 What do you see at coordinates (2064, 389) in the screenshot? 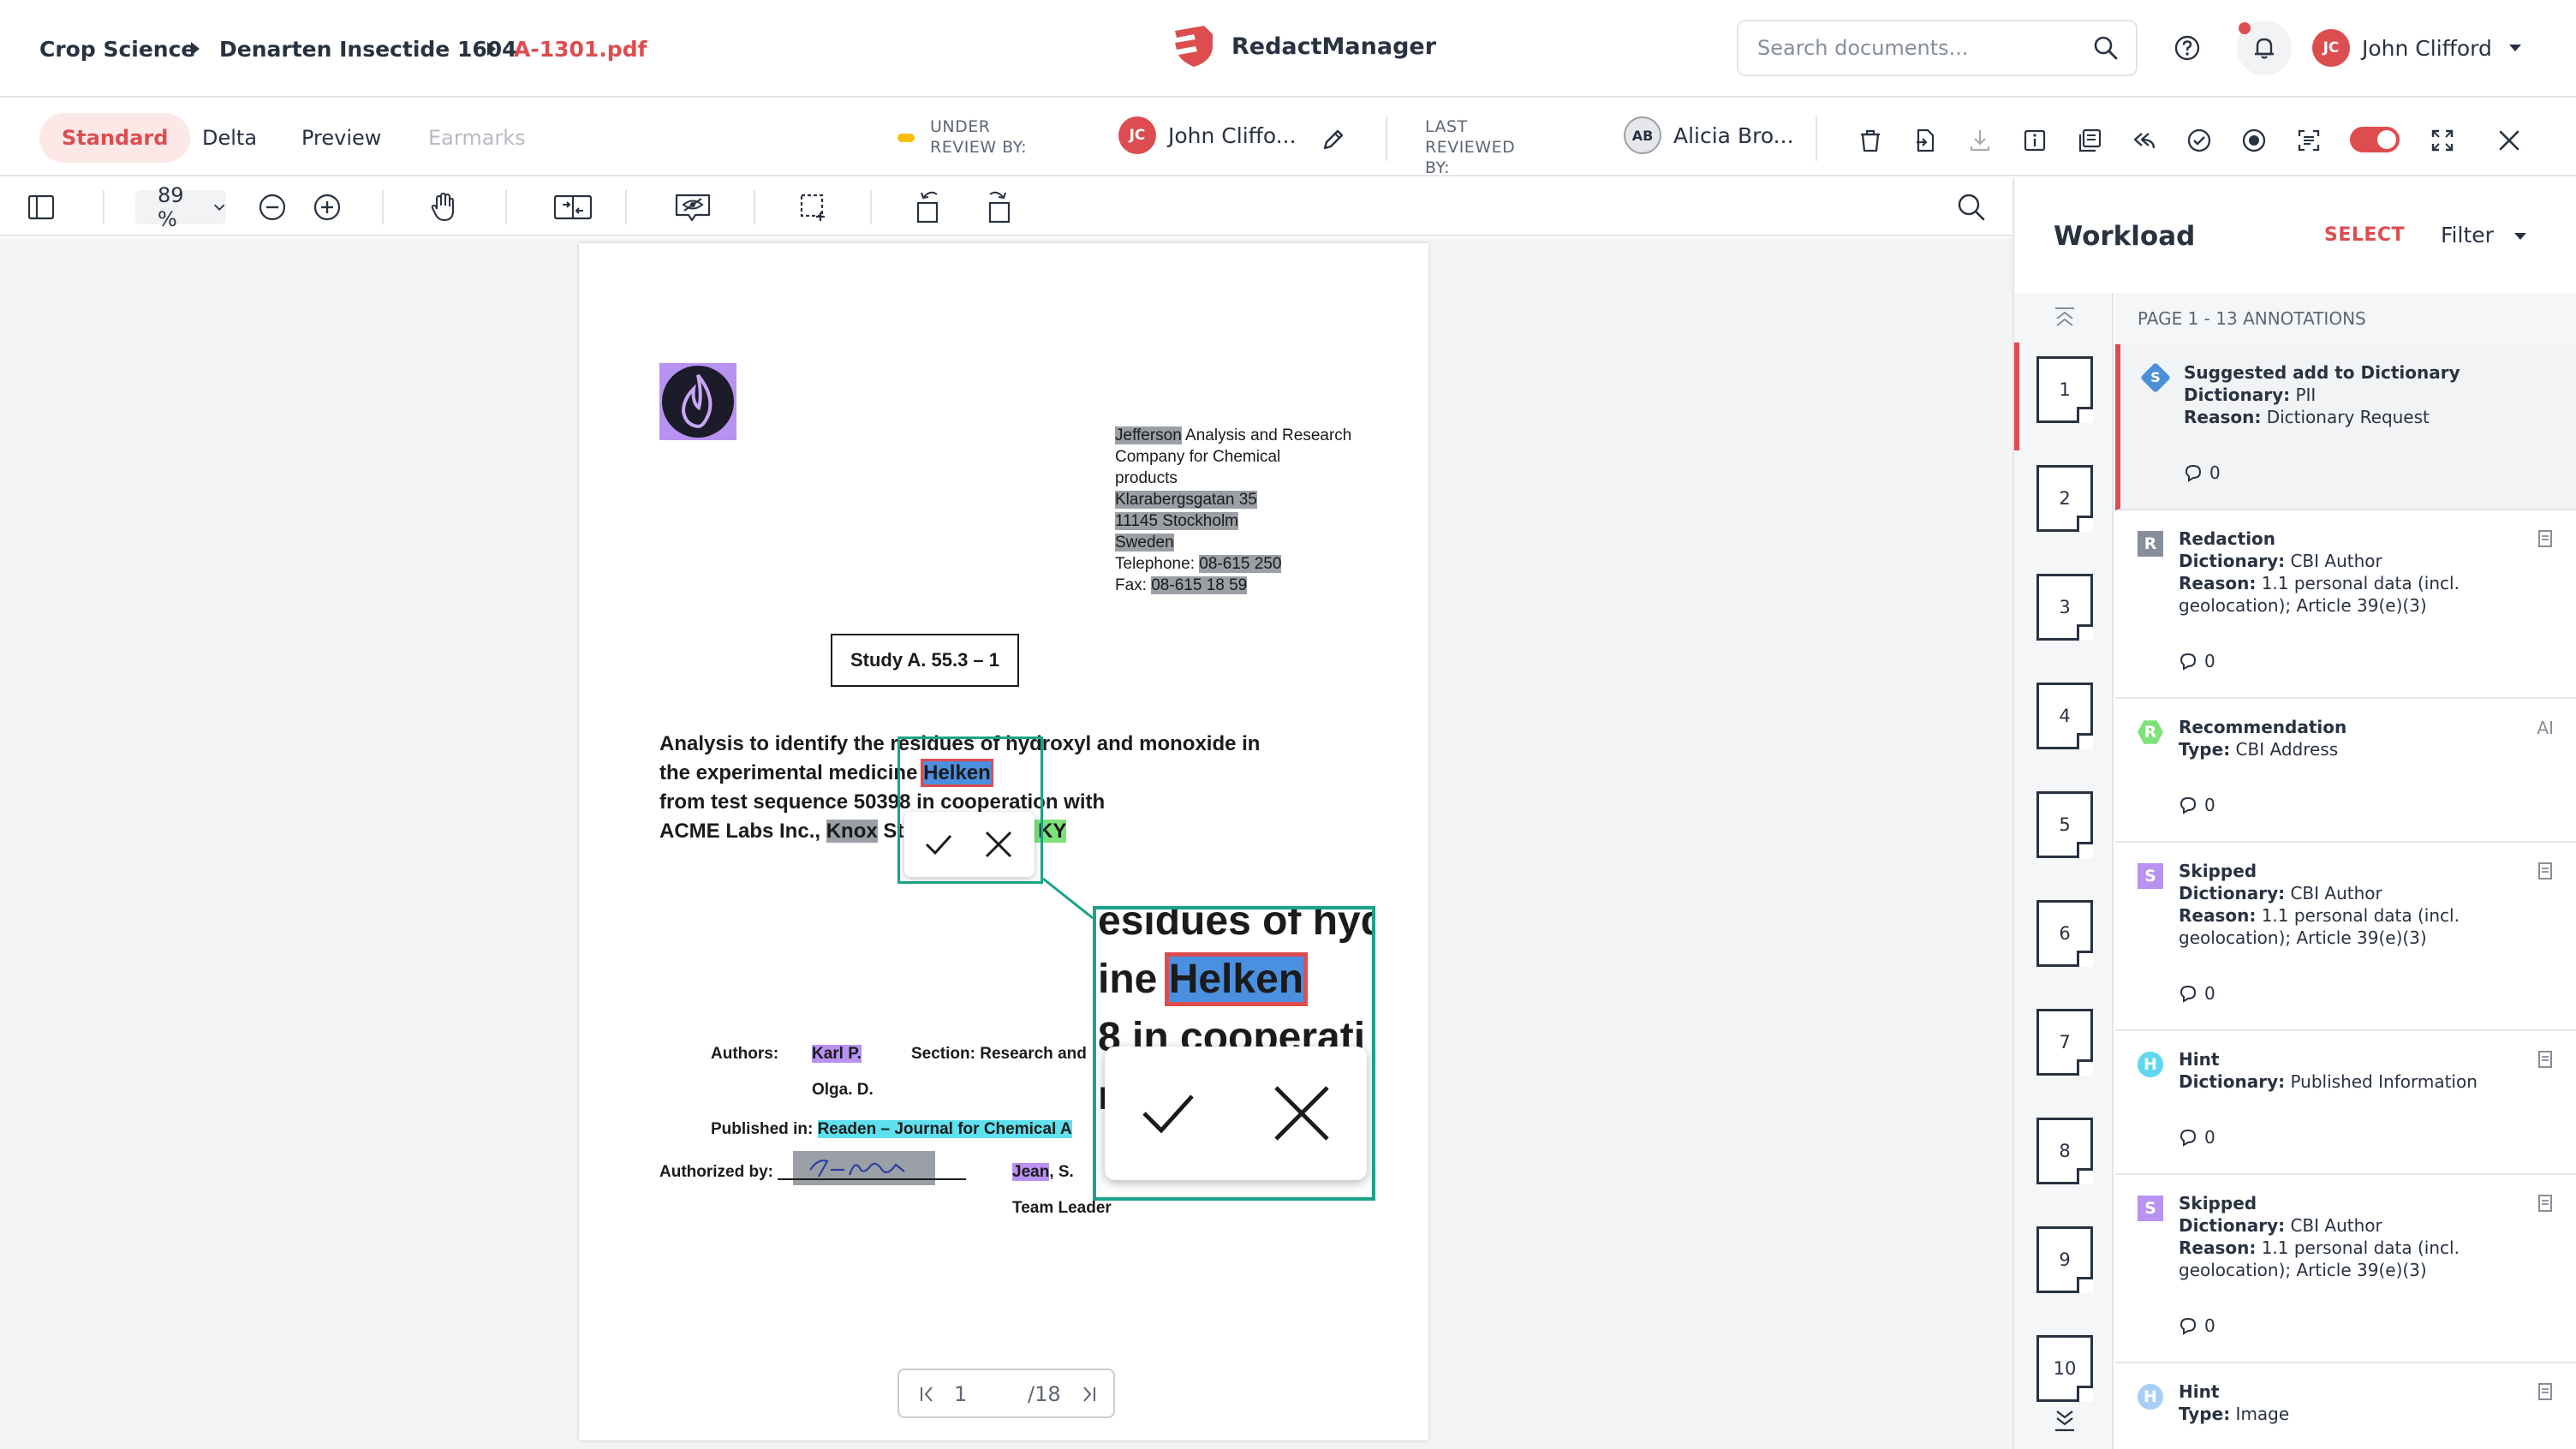
I see `page-thumbnail: 1` at bounding box center [2064, 389].